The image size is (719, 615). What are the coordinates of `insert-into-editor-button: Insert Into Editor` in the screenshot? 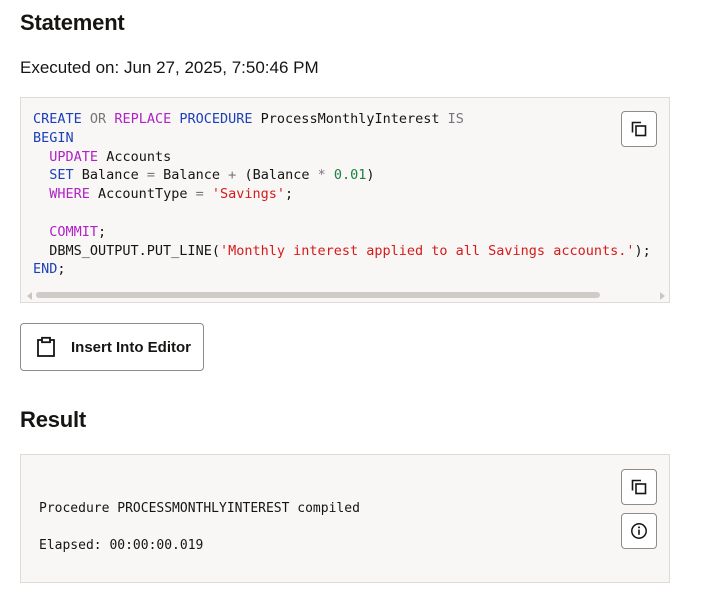 It's located at (112, 347).